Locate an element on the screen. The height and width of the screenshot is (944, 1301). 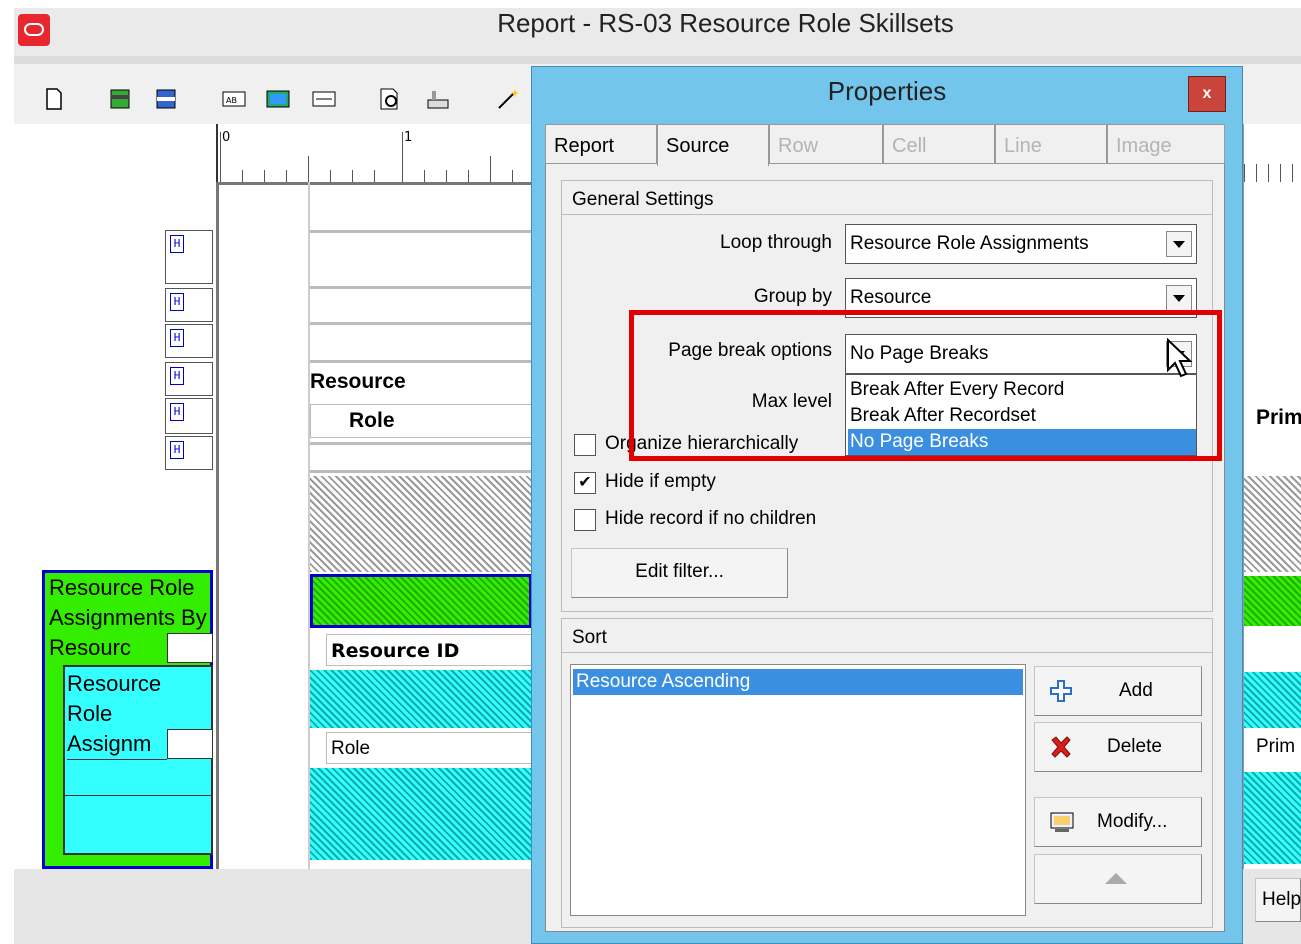
band-insert-icon is located at coordinates (120, 99).